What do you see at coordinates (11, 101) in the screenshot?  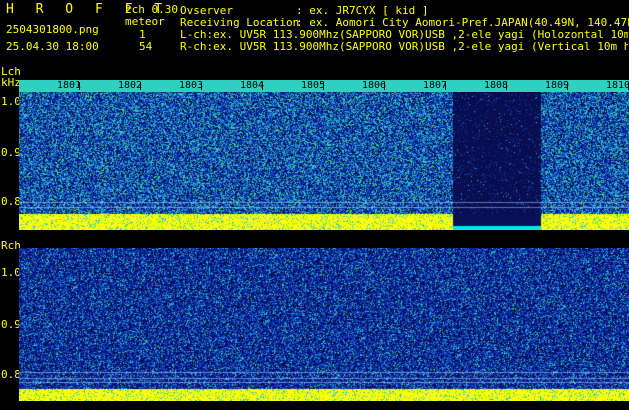 I see `lch-ytick-1: 1.0` at bounding box center [11, 101].